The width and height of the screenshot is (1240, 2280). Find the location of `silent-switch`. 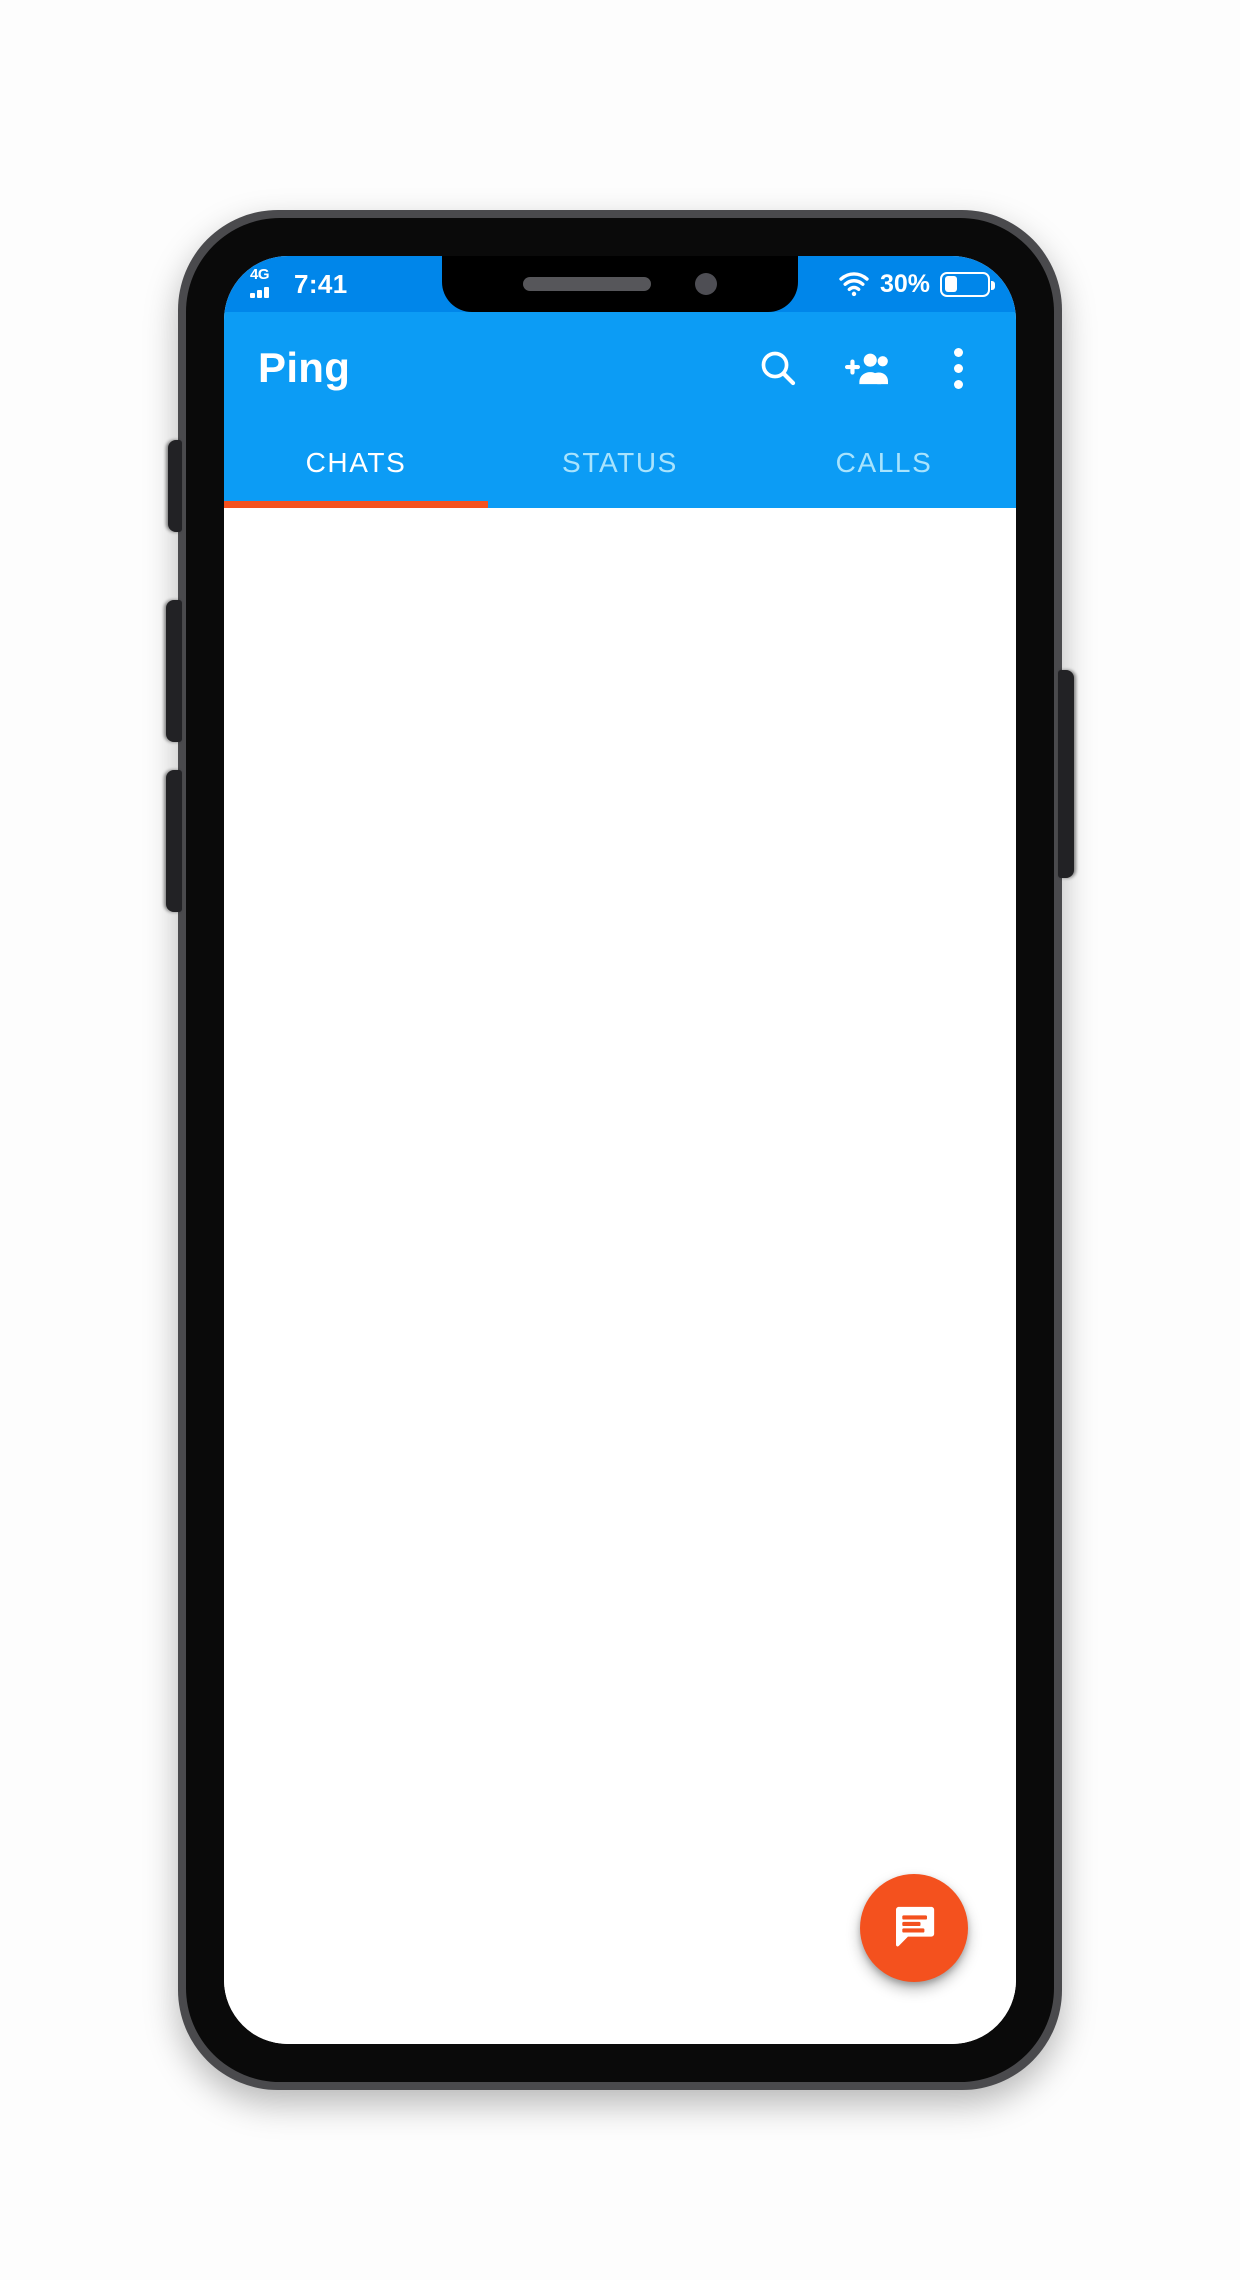

silent-switch is located at coordinates (175, 486).